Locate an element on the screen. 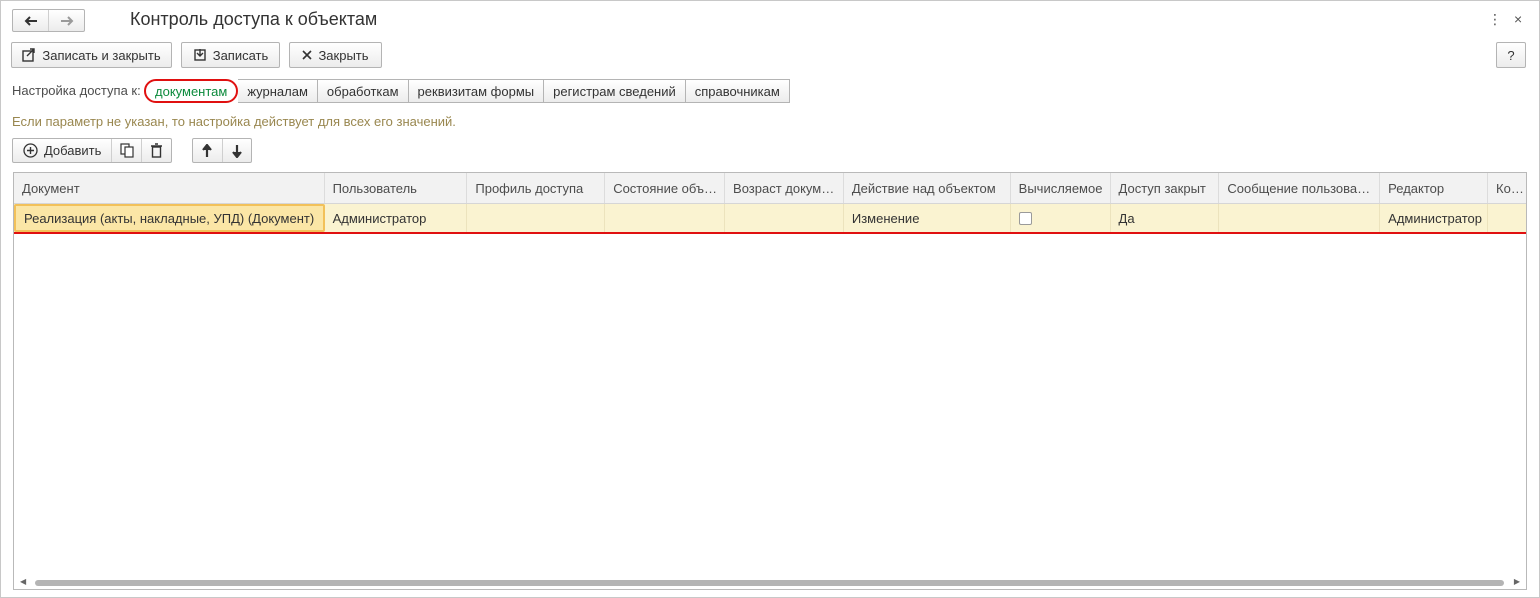  add-circle-icon is located at coordinates (30, 150).